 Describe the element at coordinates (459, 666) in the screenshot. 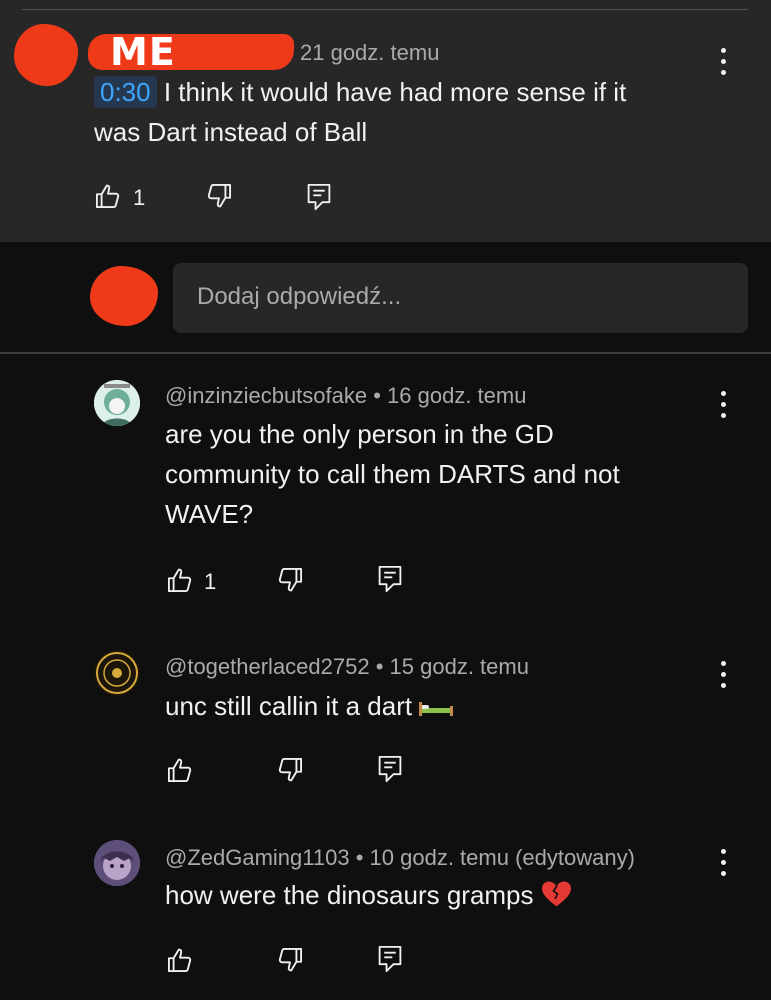

I see `reply-time: 15 godz. temu` at that location.